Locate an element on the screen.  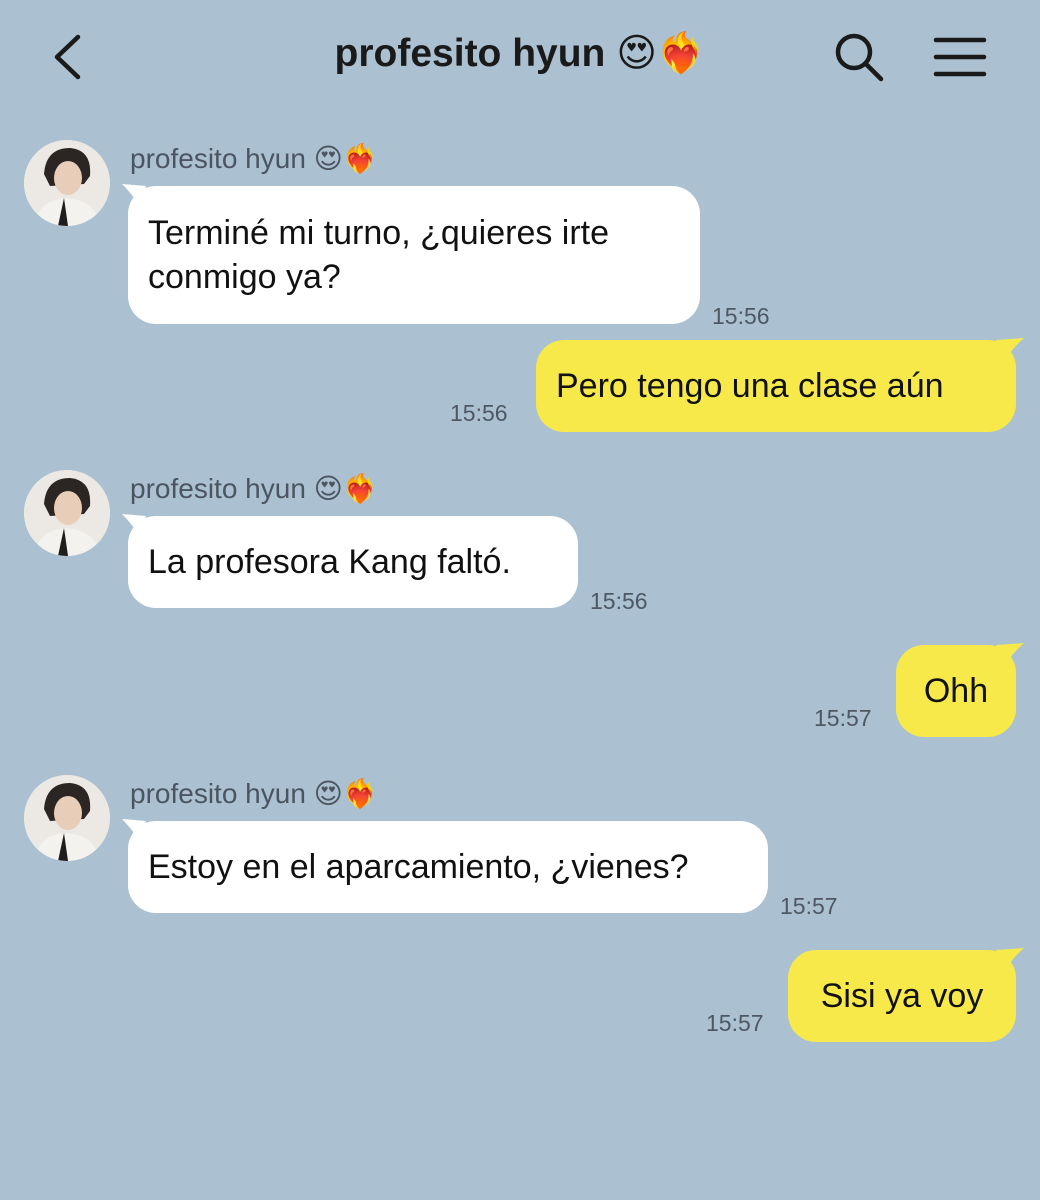
message-bubble-incoming: La profesora Kang faltó. is located at coordinates (353, 562).